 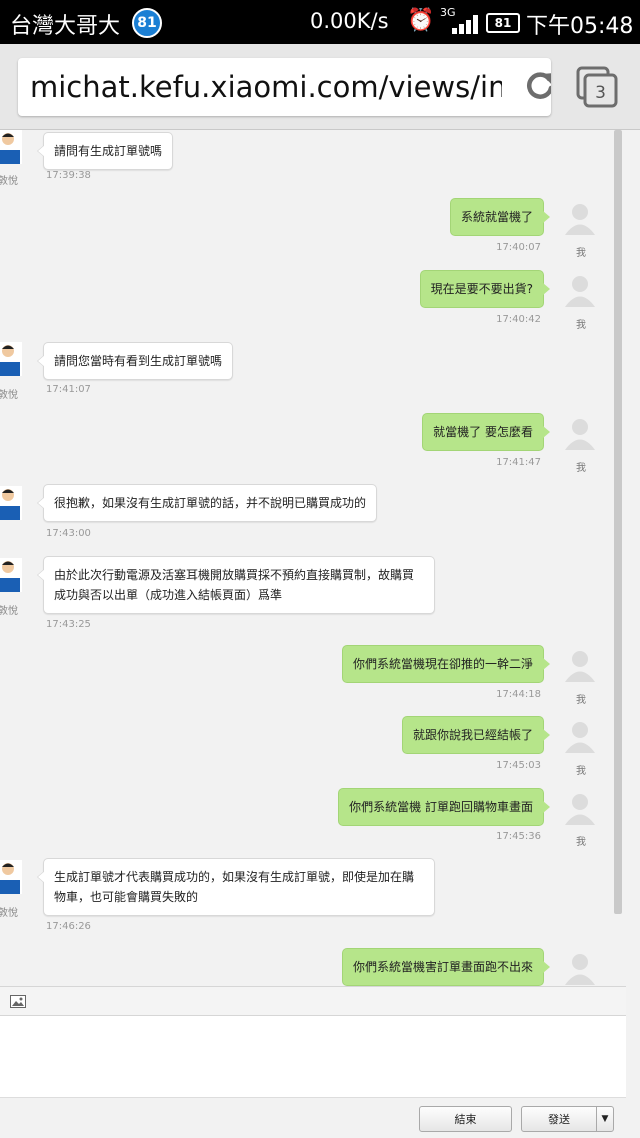 What do you see at coordinates (559, 1119) in the screenshot?
I see `send-button: 發送` at bounding box center [559, 1119].